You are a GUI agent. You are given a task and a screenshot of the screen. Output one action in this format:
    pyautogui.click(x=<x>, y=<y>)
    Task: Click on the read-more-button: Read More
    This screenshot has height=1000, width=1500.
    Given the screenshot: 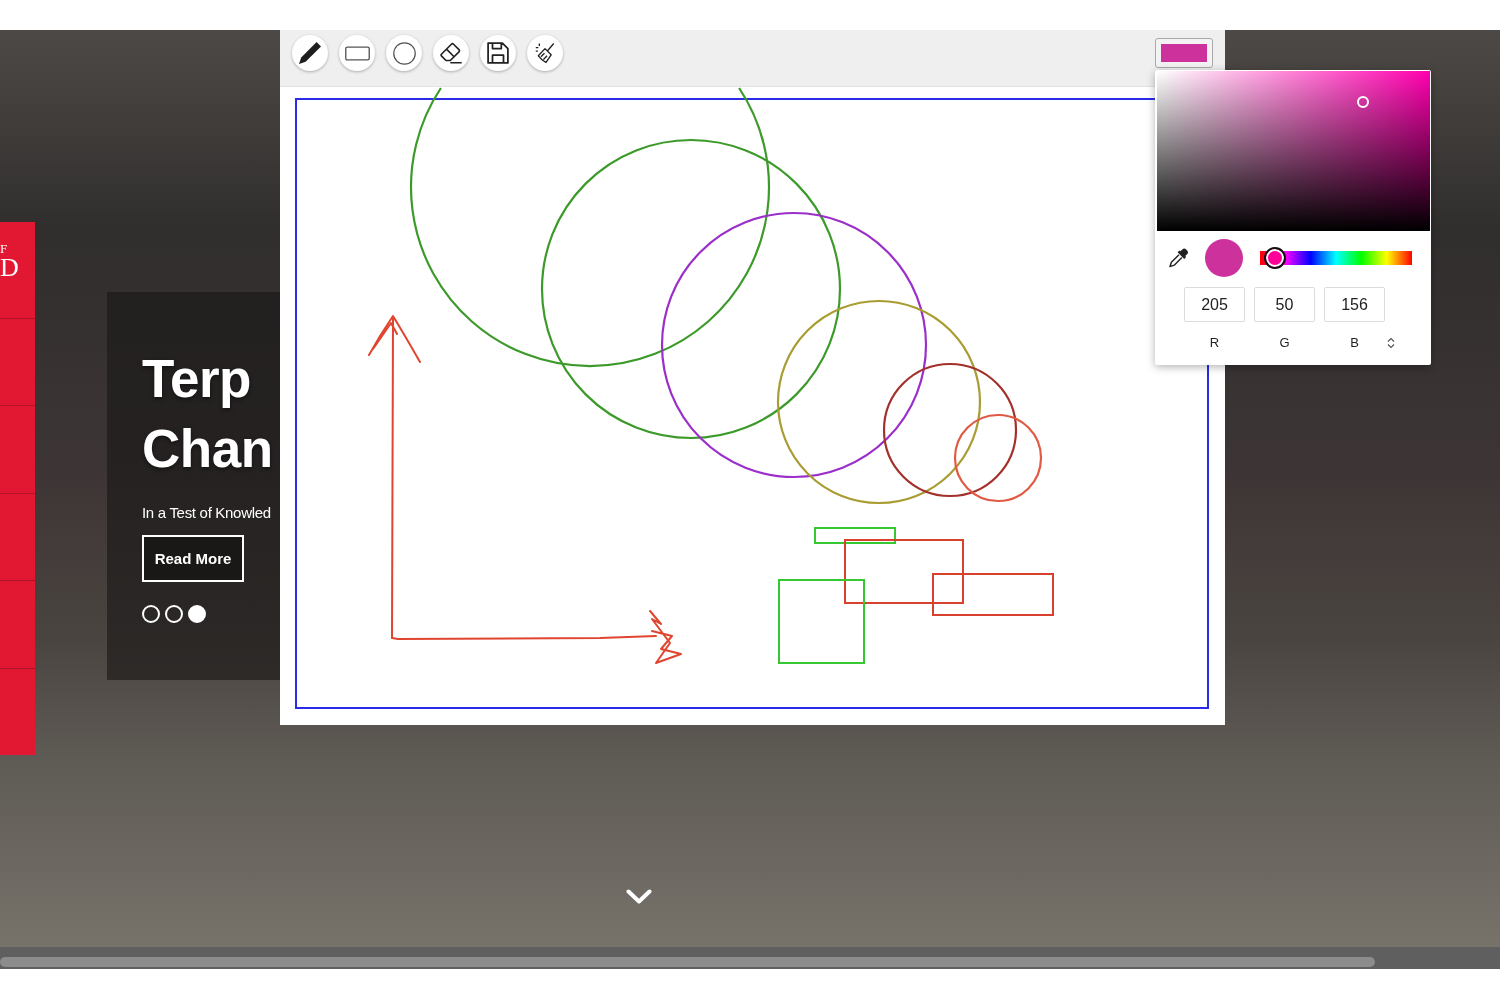 What is the action you would take?
    pyautogui.click(x=193, y=558)
    